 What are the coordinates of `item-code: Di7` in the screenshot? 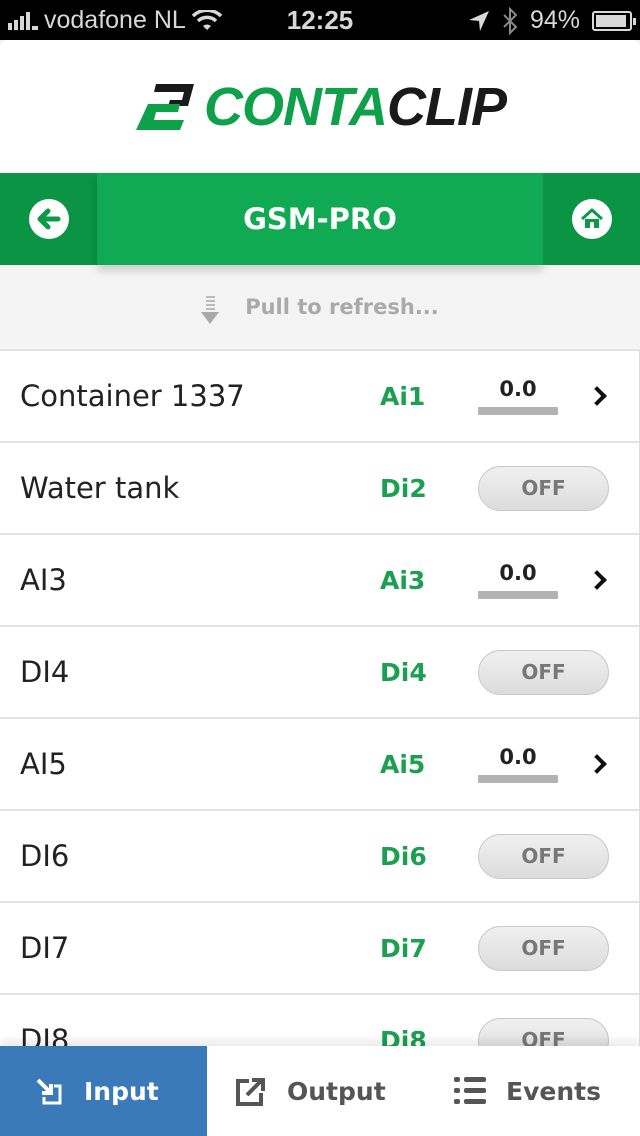 It's located at (403, 948).